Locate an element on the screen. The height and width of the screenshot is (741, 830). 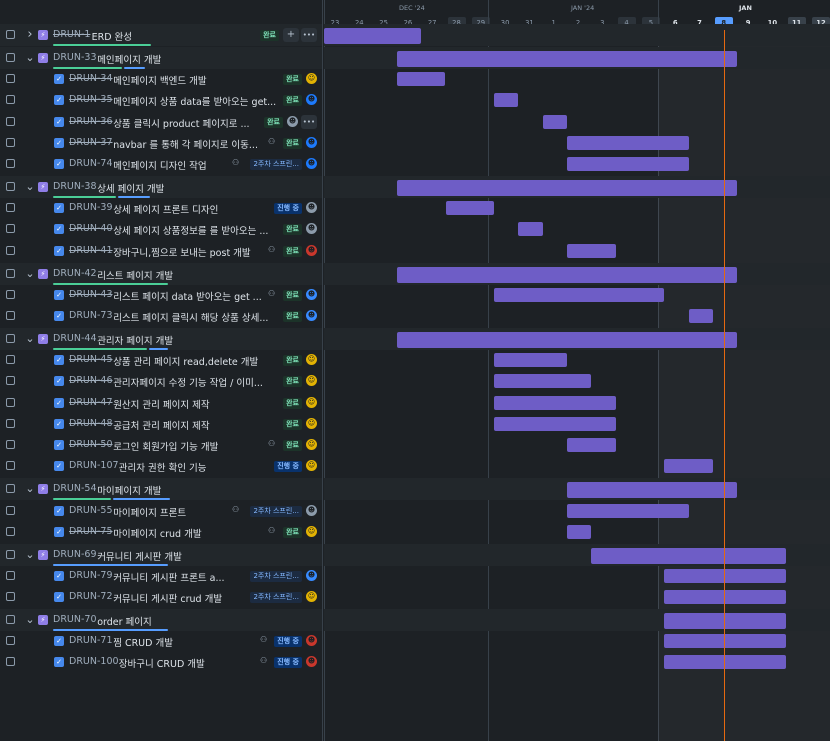
epic-row: ⌄ ⚡ DRUN-70 order 페이지 is located at coordinates (161, 619).